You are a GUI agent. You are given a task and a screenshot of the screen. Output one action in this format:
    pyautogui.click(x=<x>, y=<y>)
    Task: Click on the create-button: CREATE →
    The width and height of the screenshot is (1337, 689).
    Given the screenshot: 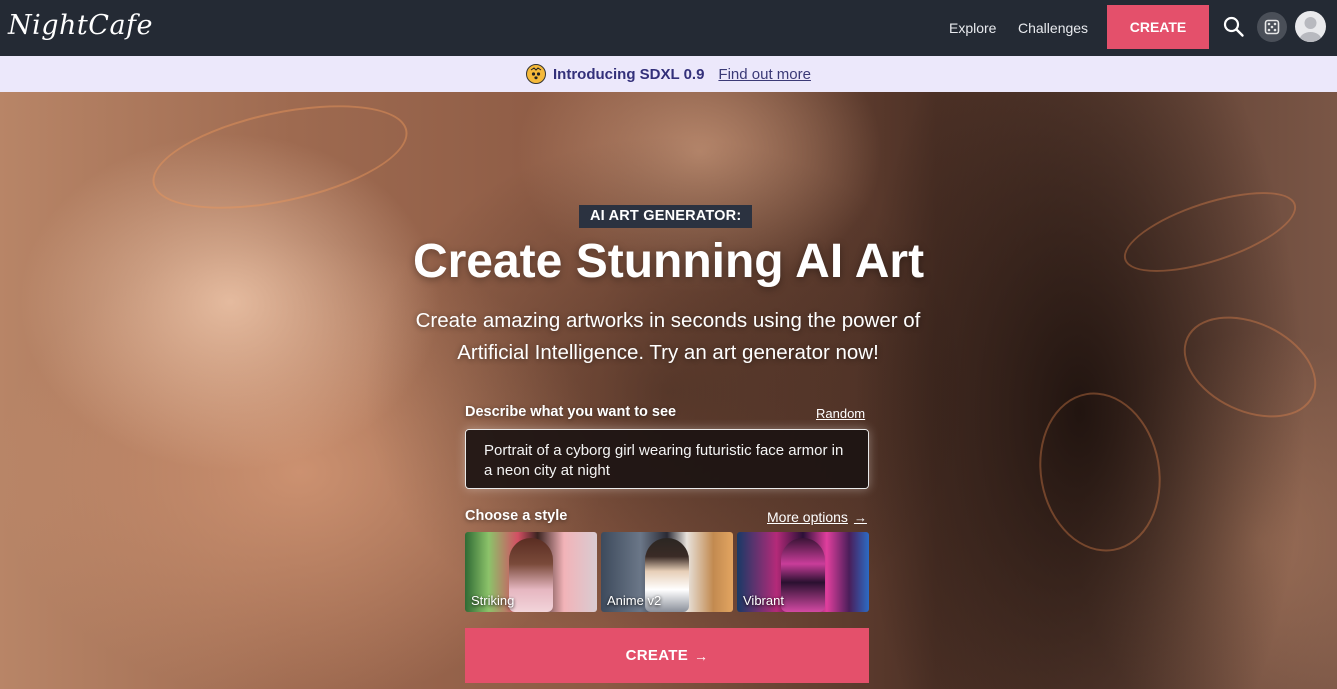 What is the action you would take?
    pyautogui.click(x=667, y=655)
    